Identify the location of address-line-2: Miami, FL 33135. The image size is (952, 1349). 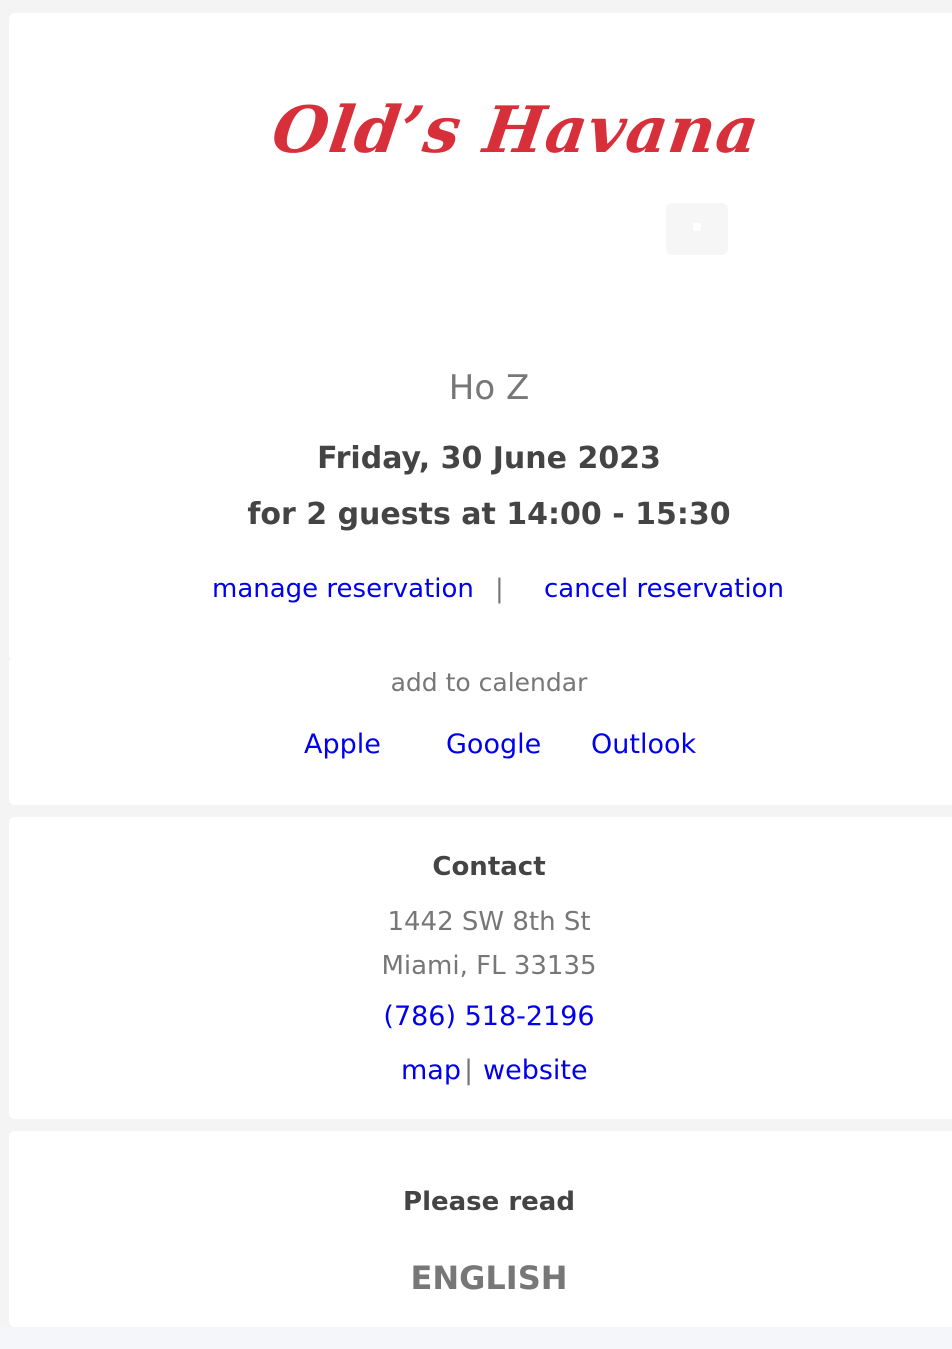
(489, 966).